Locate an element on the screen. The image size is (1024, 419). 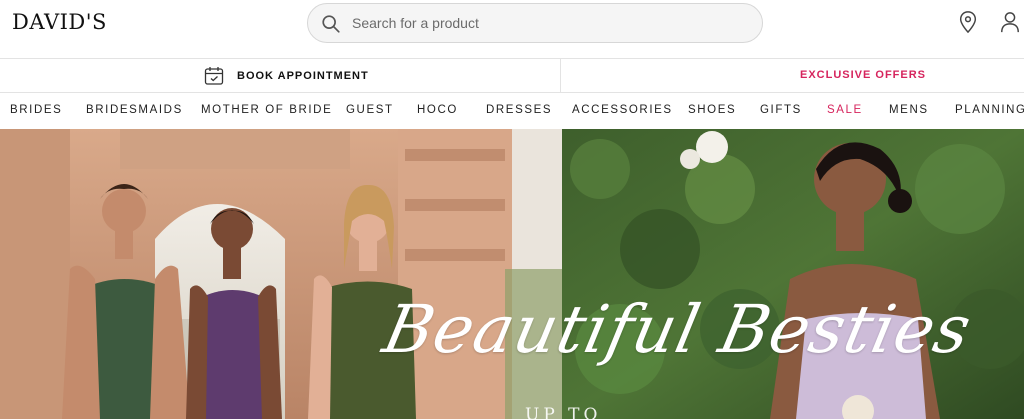
book-appointment-button: BOOK APPOINTMENT is located at coordinates (286, 76).